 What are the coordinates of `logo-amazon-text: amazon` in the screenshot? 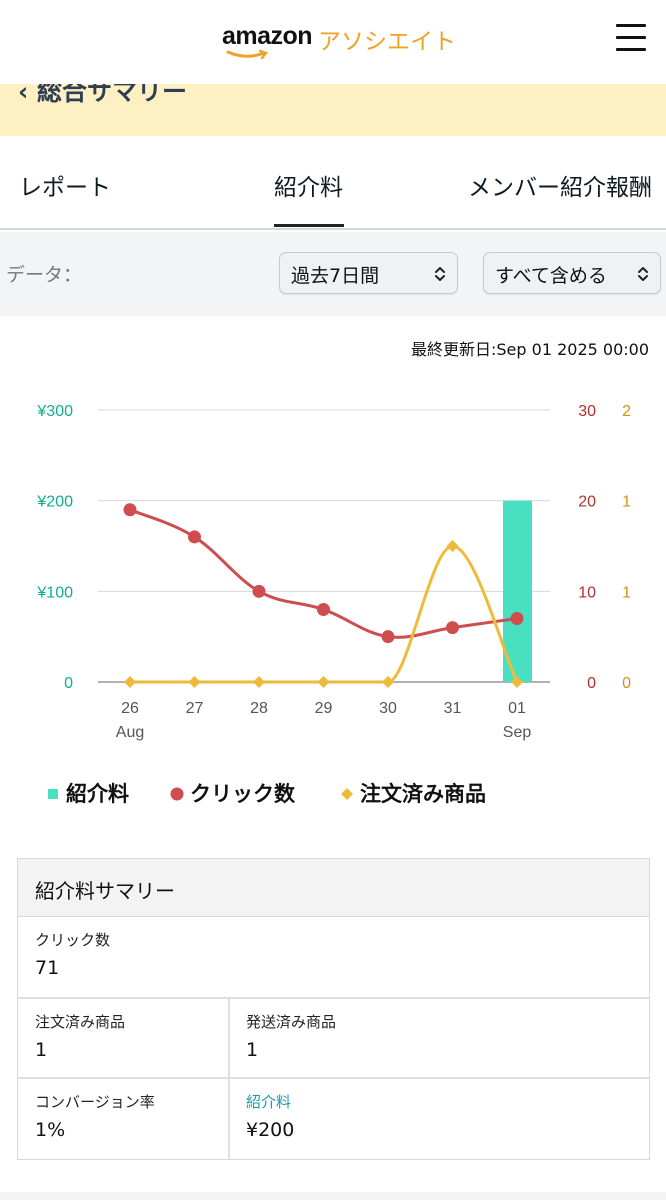 It's located at (267, 36).